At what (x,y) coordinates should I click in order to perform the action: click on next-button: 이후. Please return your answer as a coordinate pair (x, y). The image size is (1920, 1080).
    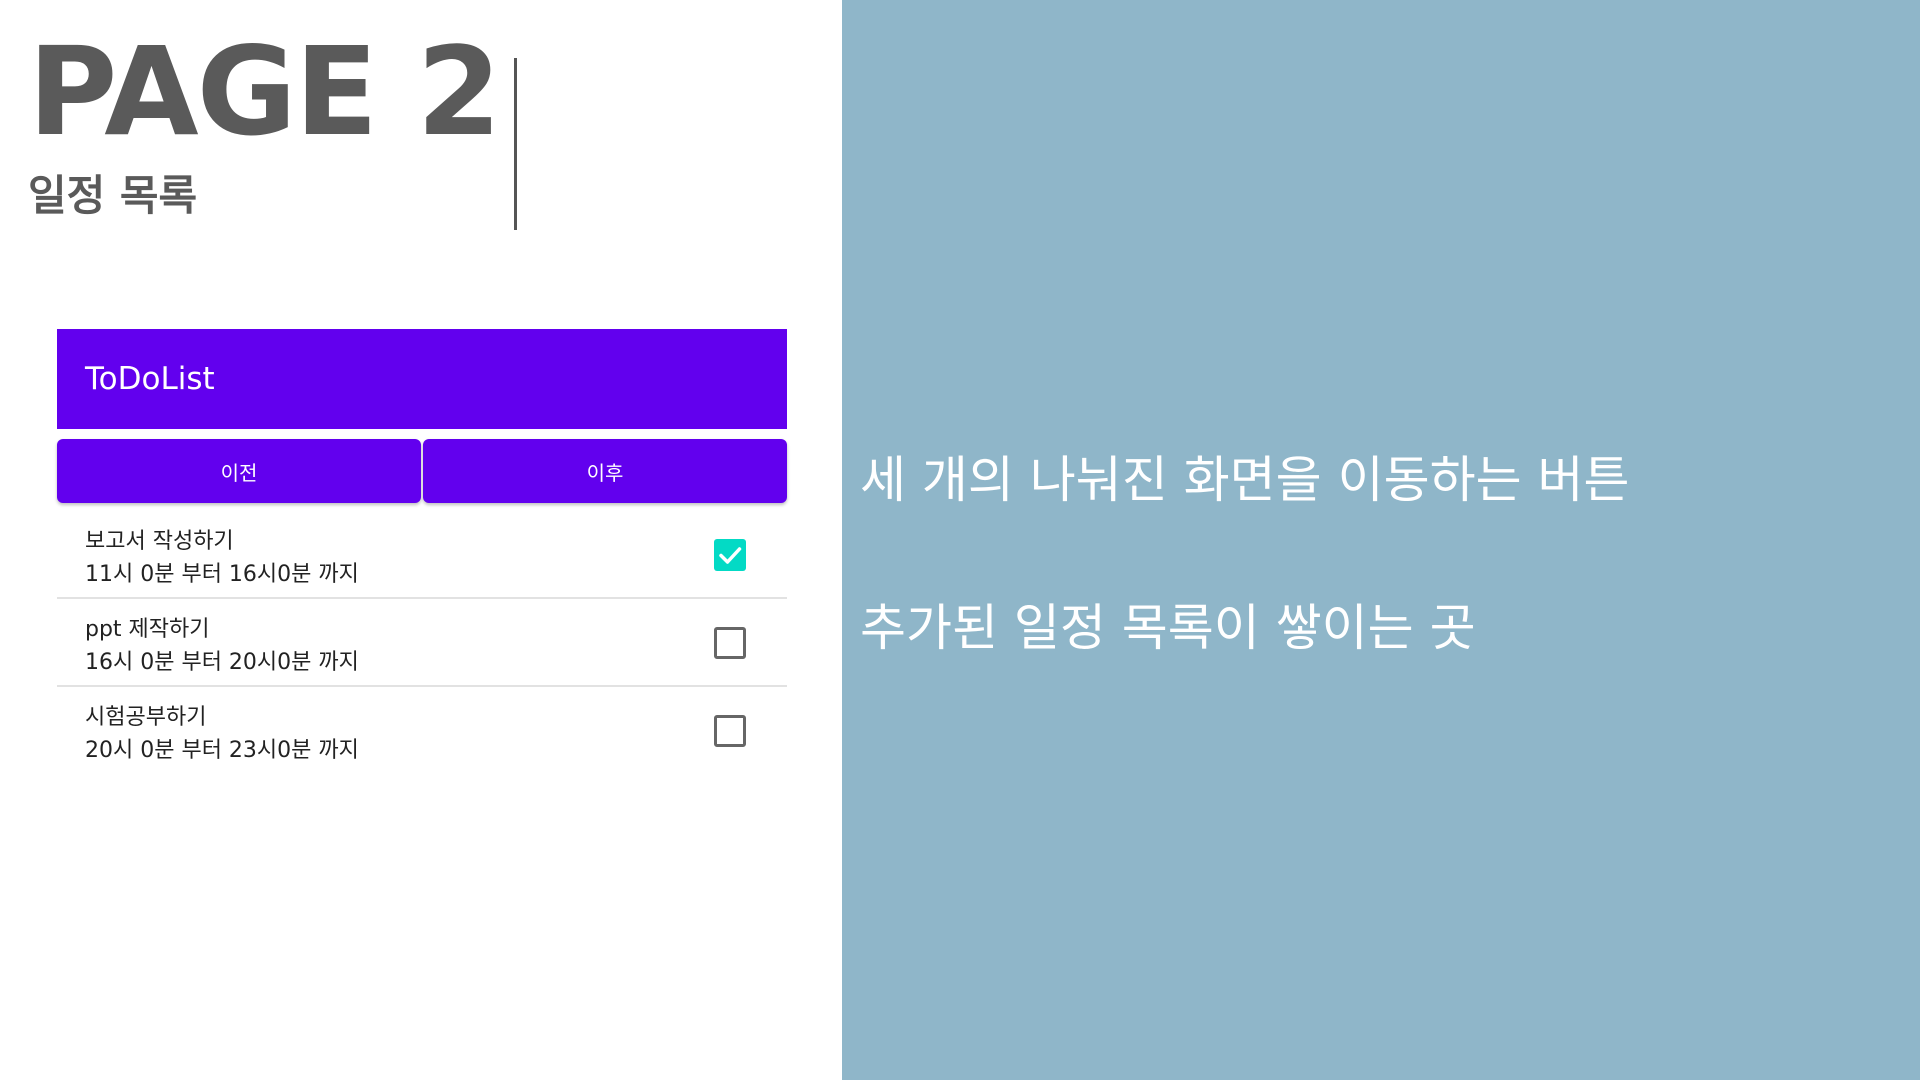
    Looking at the image, I should click on (605, 471).